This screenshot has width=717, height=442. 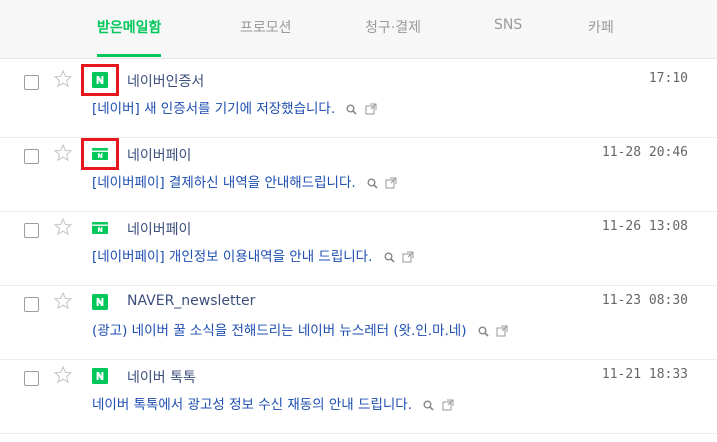 What do you see at coordinates (191, 301) in the screenshot?
I see `mail-sender: NAVER_newsletter` at bounding box center [191, 301].